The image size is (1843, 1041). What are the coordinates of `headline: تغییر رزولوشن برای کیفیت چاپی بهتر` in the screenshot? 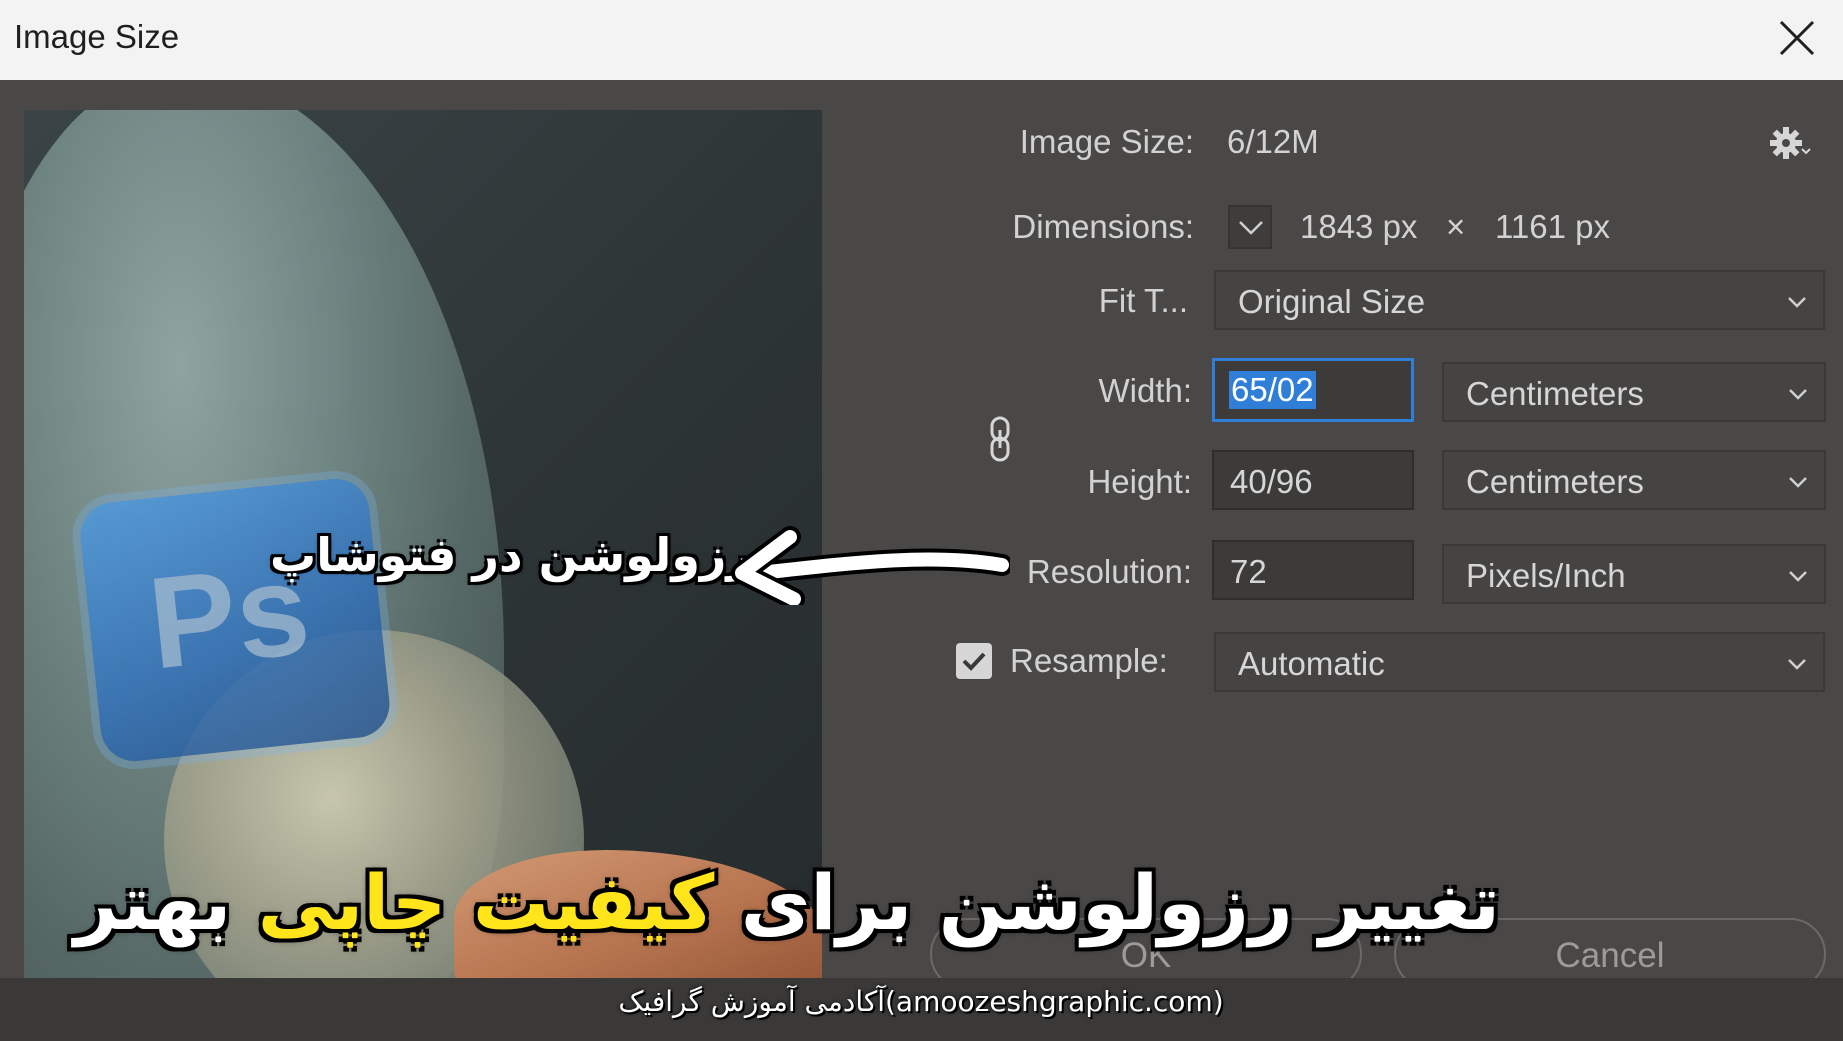 It's located at (787, 902).